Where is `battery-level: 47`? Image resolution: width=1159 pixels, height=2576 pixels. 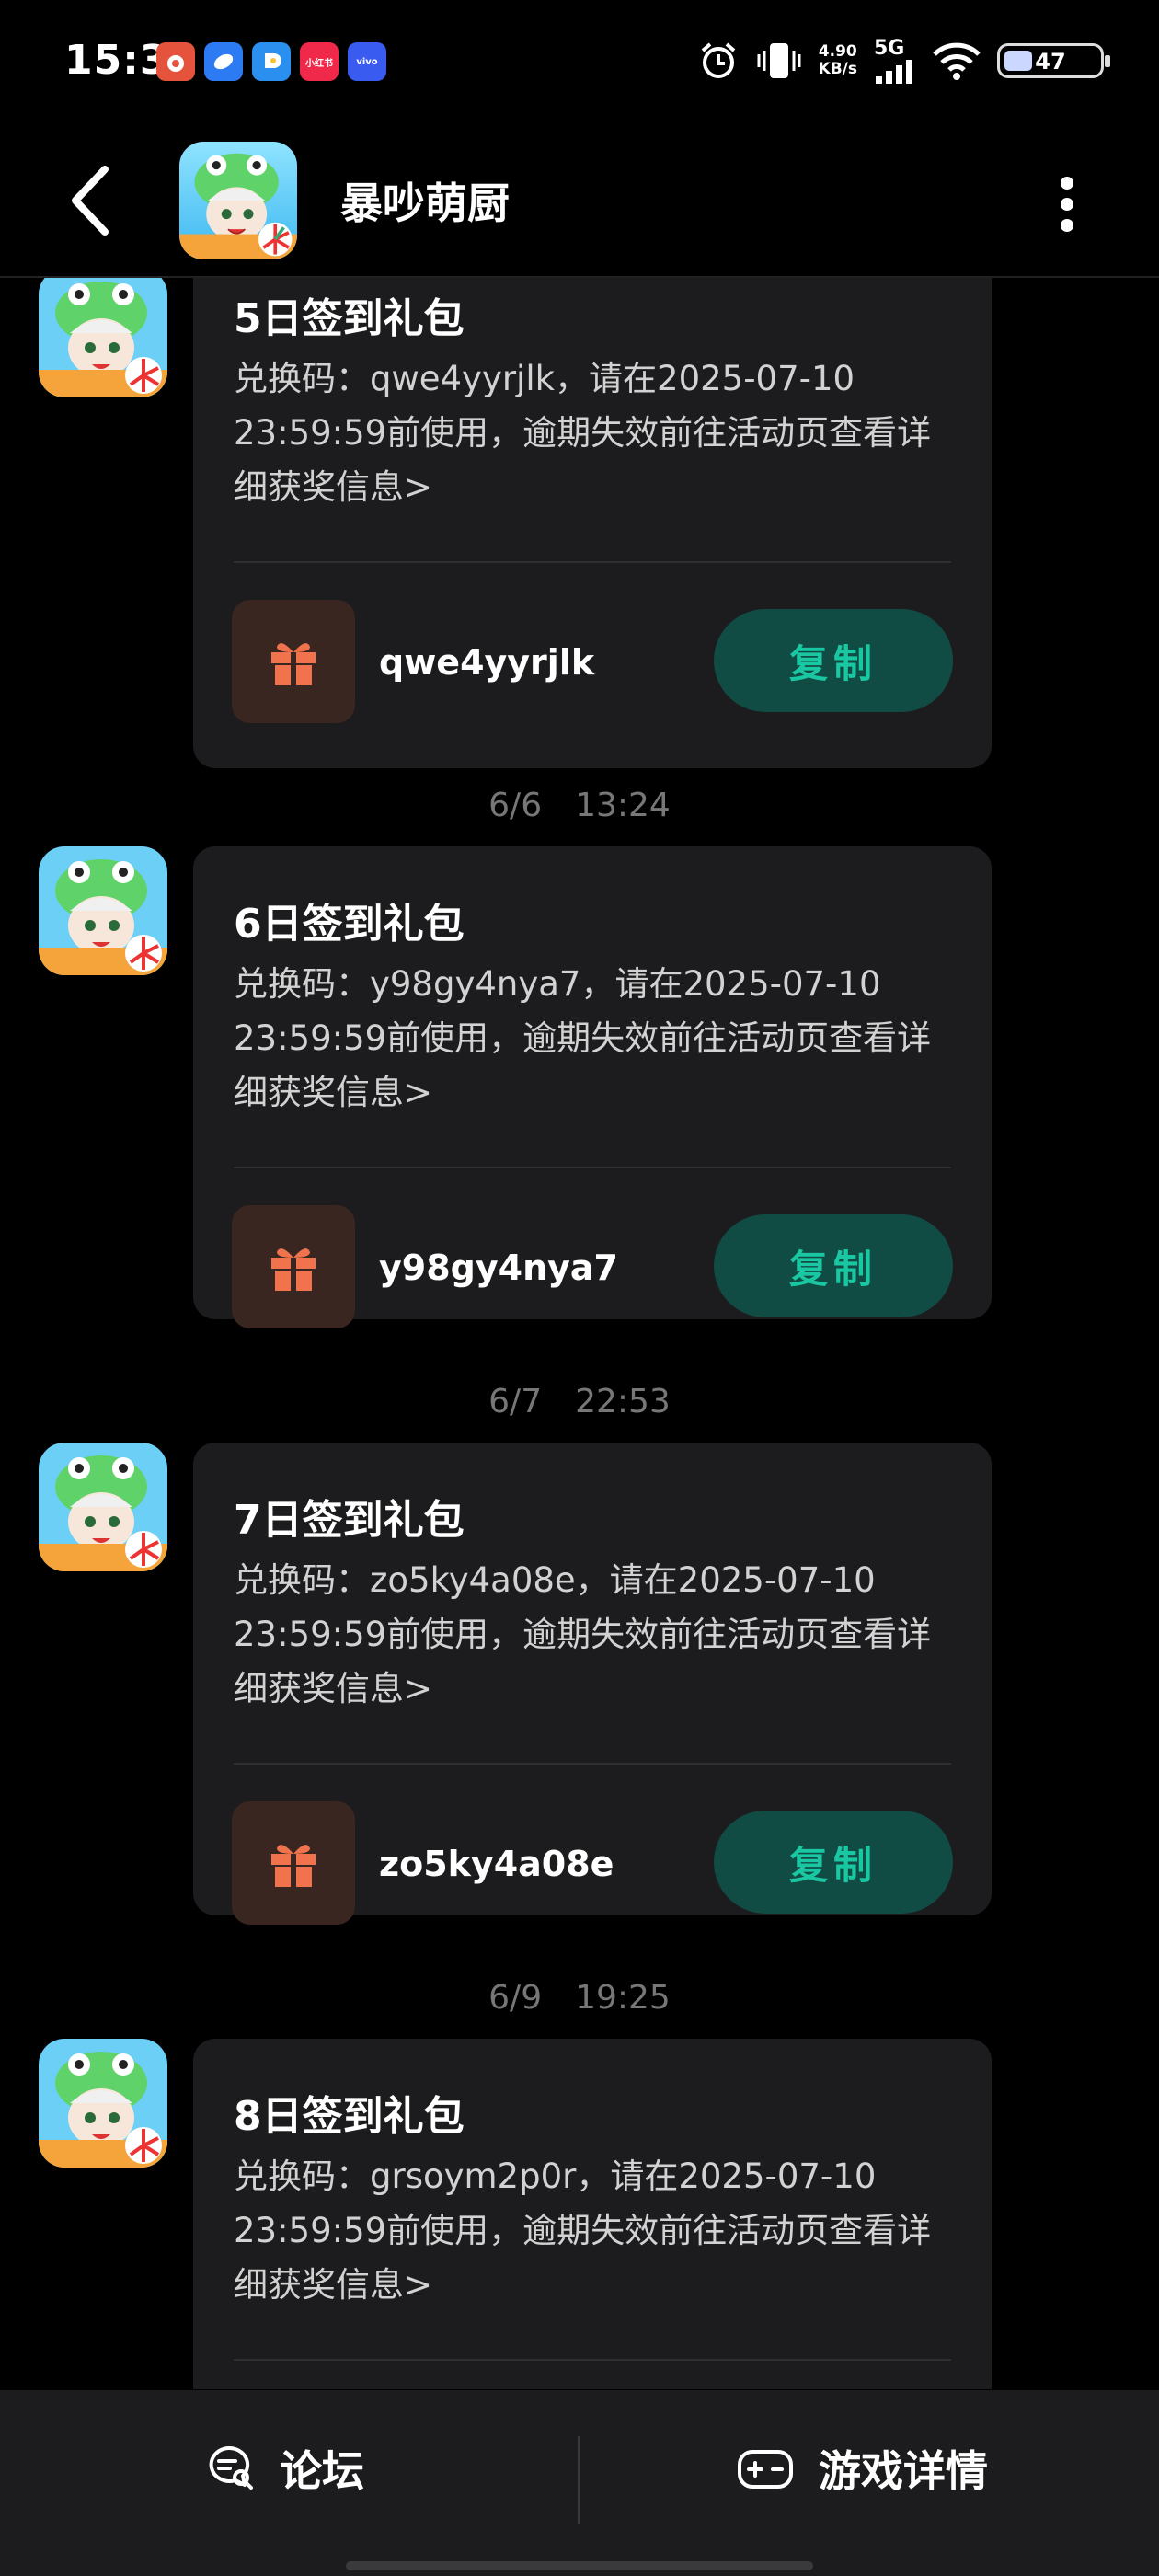
battery-level: 47 is located at coordinates (1050, 61).